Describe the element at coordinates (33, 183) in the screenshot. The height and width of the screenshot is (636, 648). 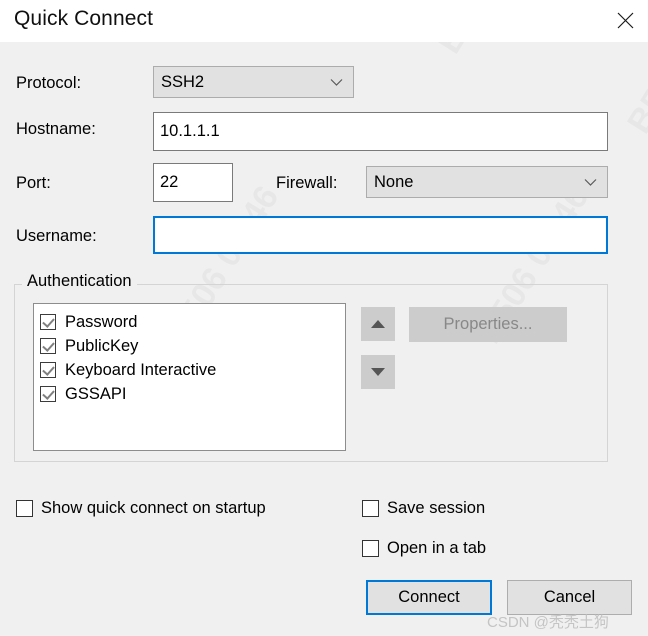
I see `port-label: Port:` at that location.